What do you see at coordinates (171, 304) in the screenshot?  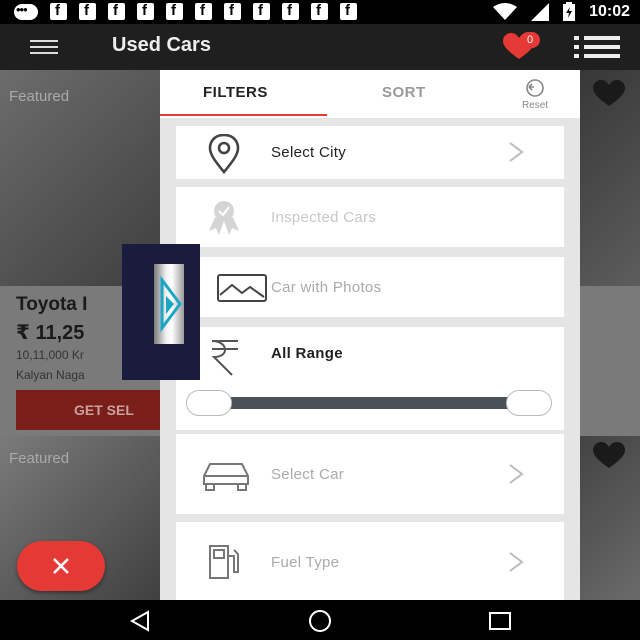 I see `arrow-icon` at bounding box center [171, 304].